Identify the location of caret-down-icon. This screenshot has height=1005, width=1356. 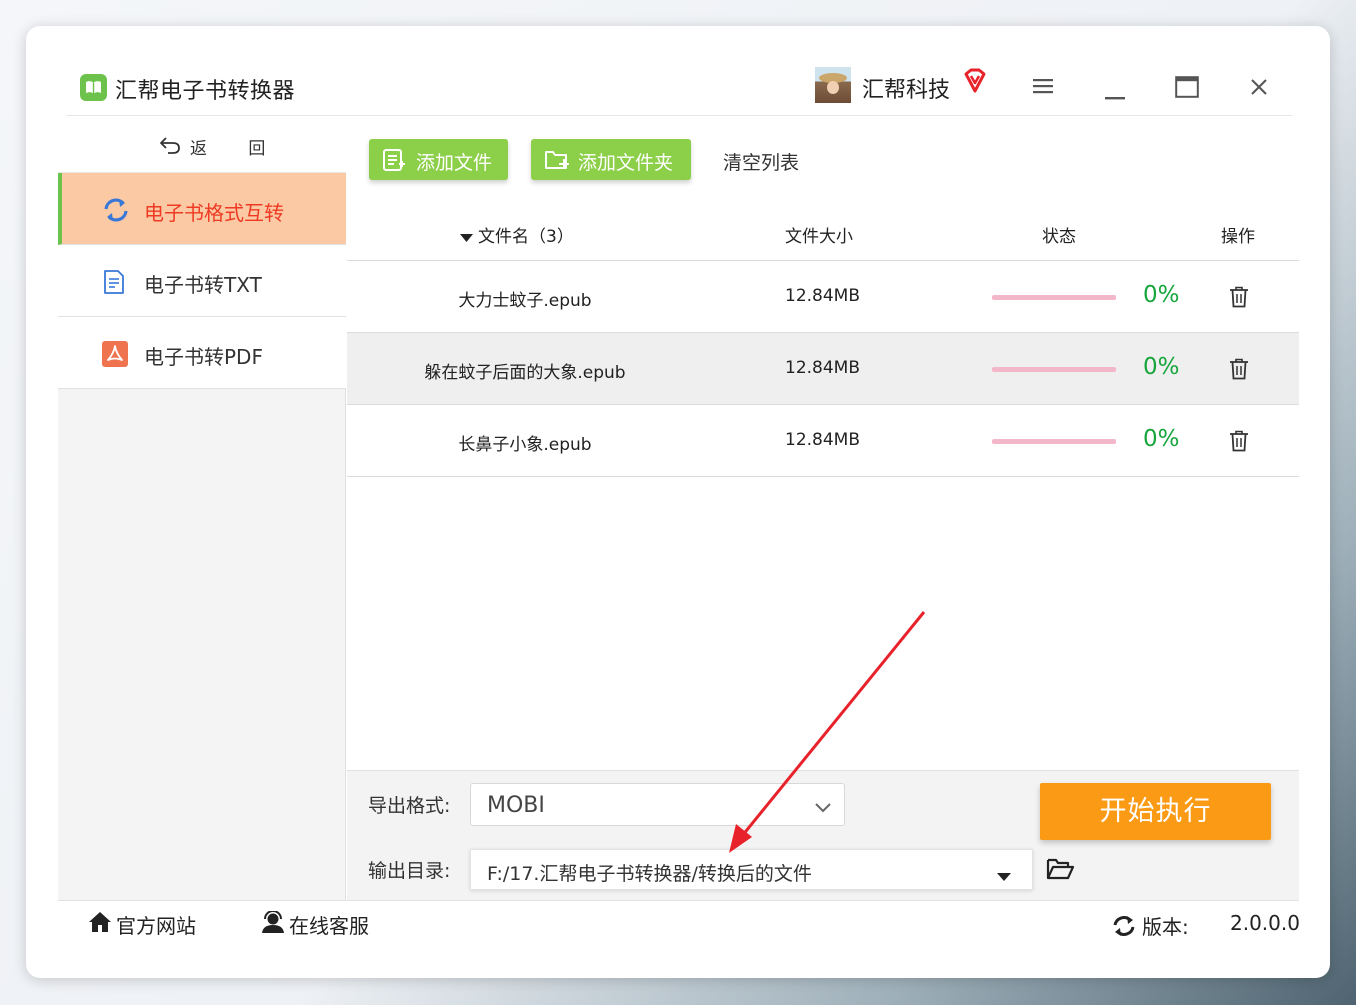
(1004, 875).